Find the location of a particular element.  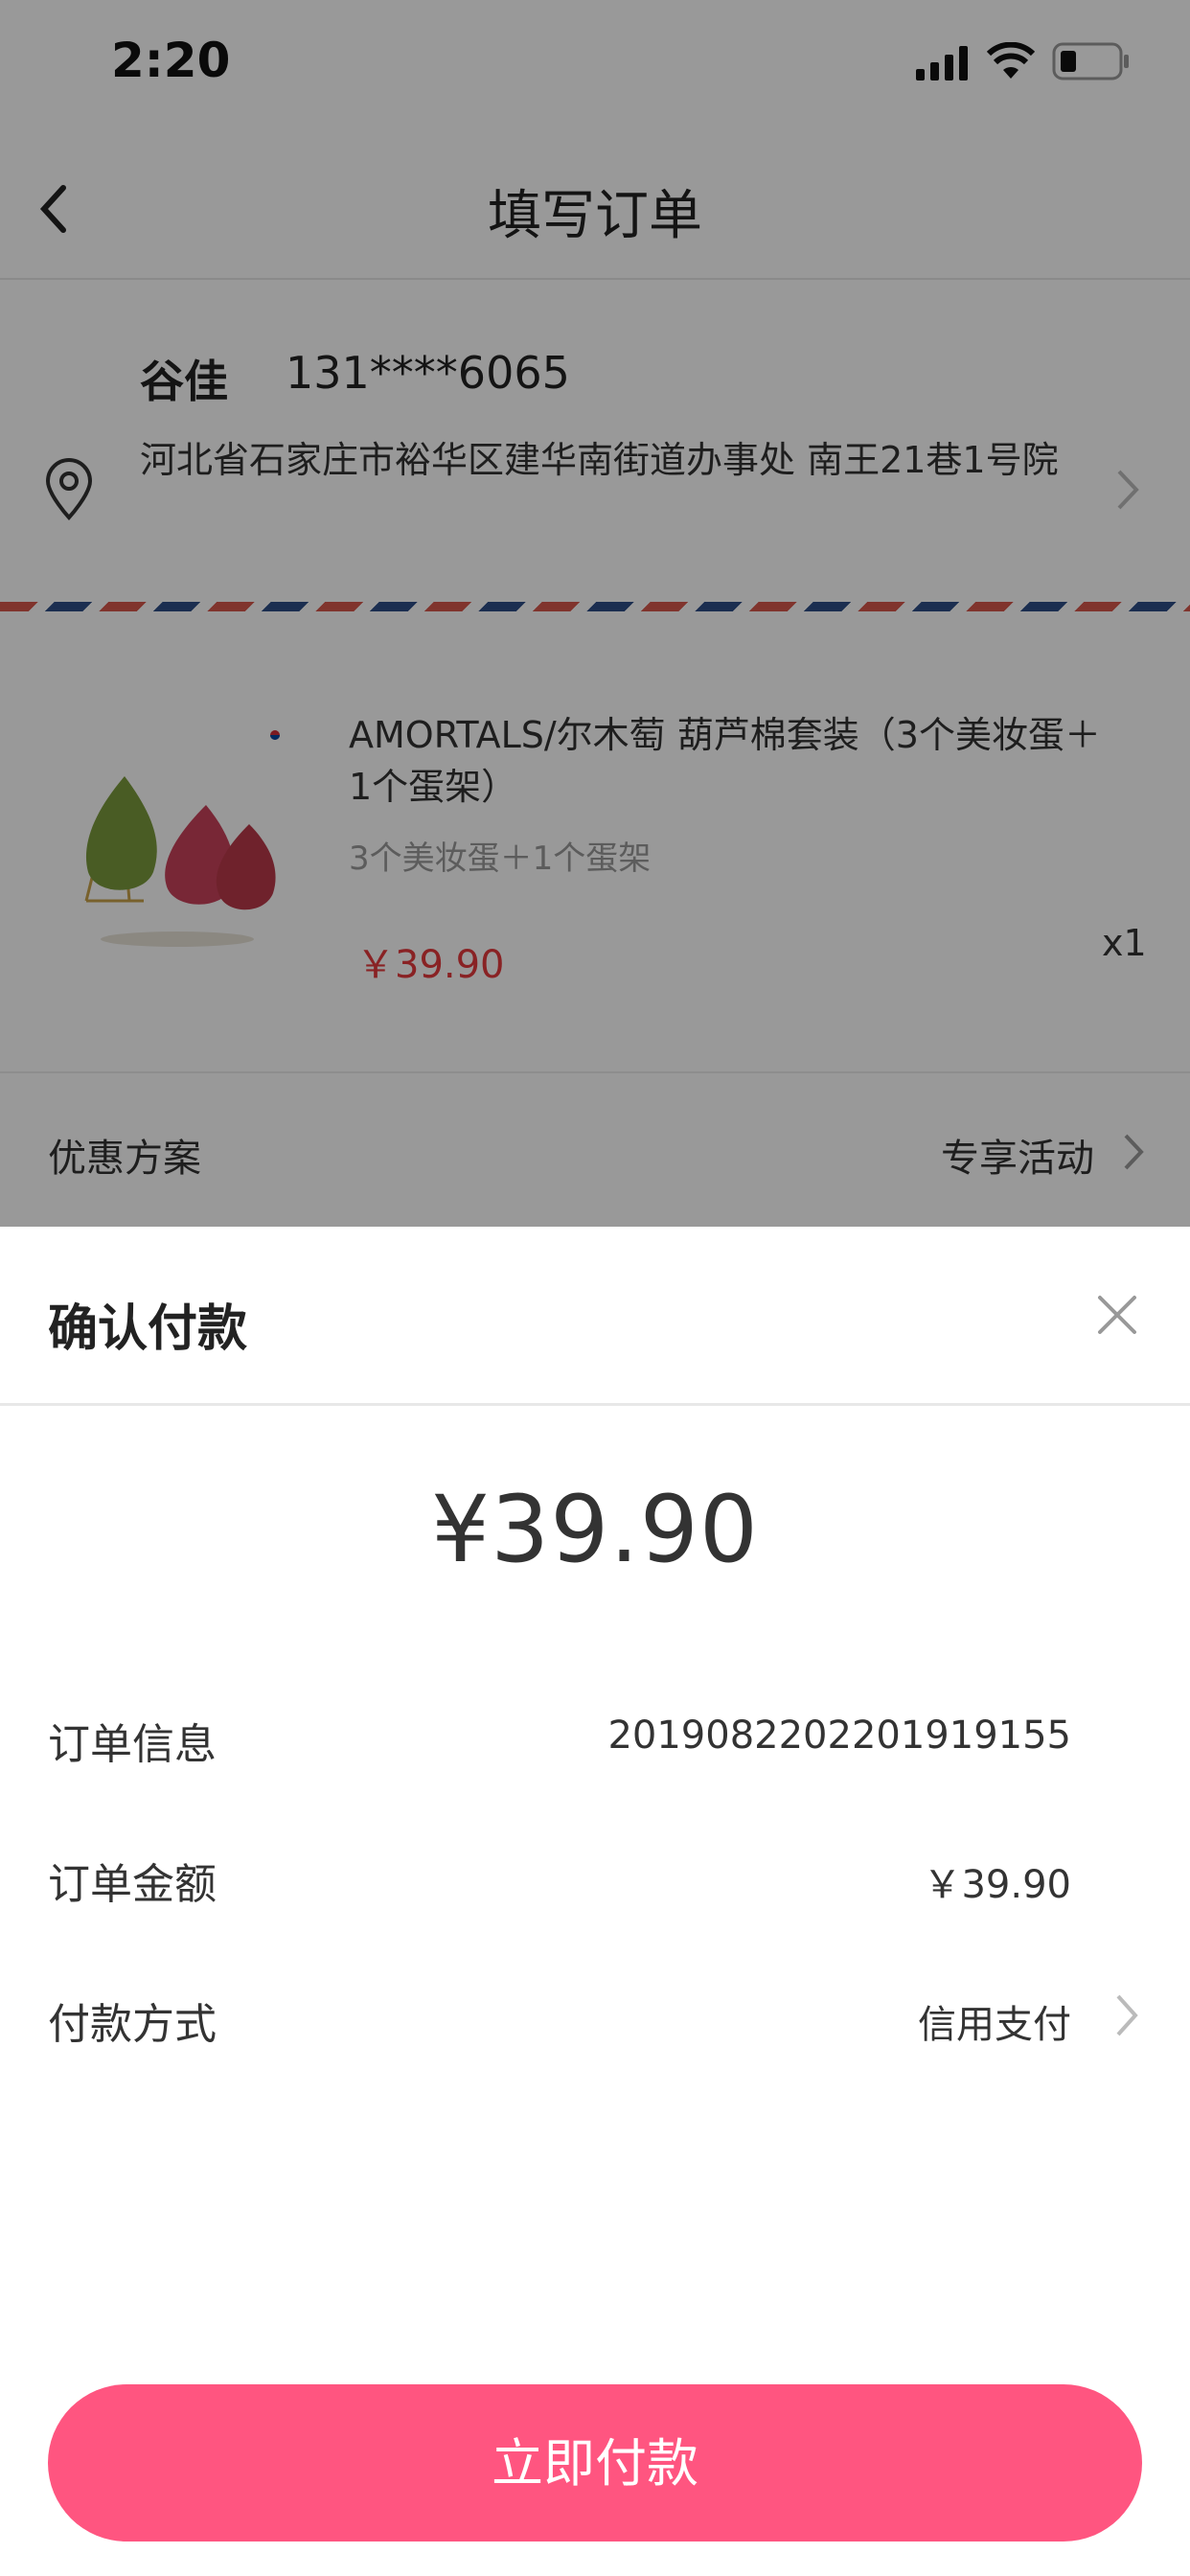

payment-method-value: 信用支付 is located at coordinates (995, 2025).